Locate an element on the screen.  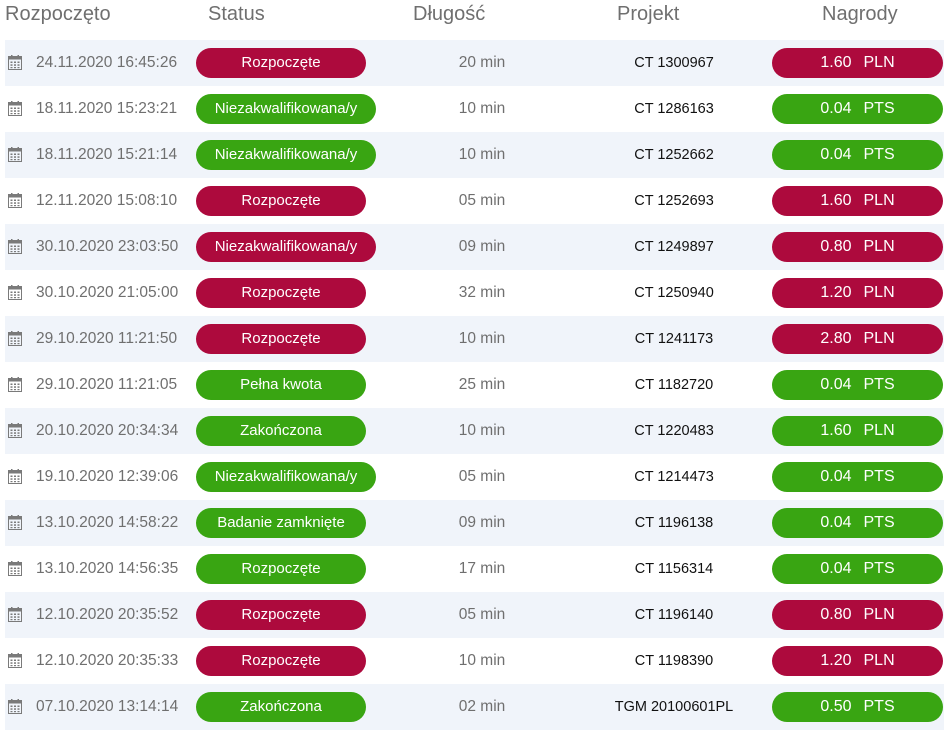
column-header-project: Projekt is located at coordinates (648, 14).